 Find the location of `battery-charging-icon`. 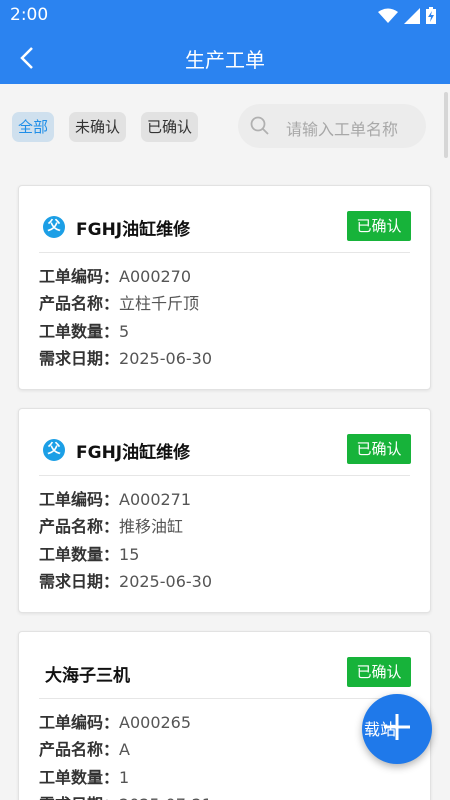

battery-charging-icon is located at coordinates (431, 15).